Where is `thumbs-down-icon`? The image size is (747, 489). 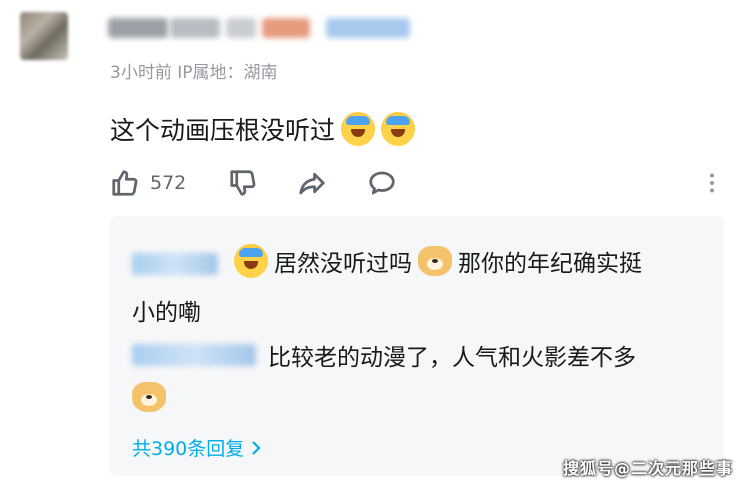
thumbs-down-icon is located at coordinates (243, 183).